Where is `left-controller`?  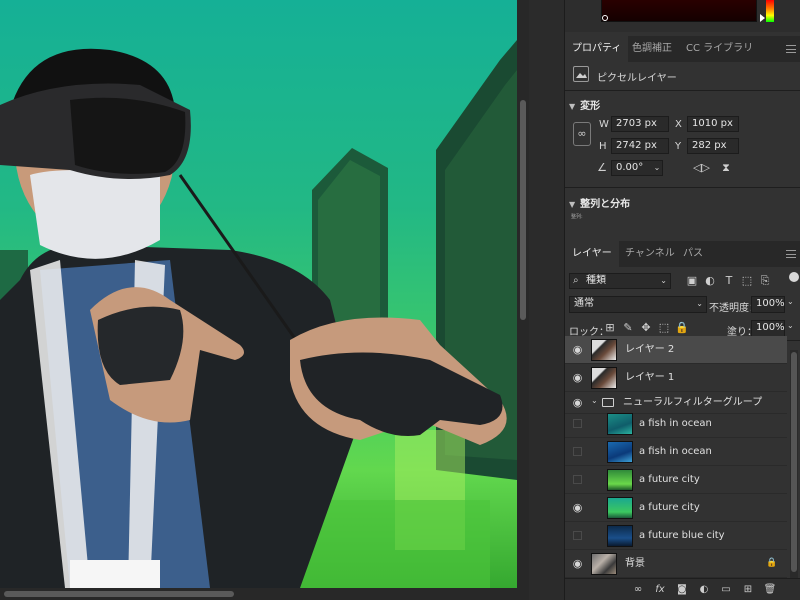 left-controller is located at coordinates (140, 345).